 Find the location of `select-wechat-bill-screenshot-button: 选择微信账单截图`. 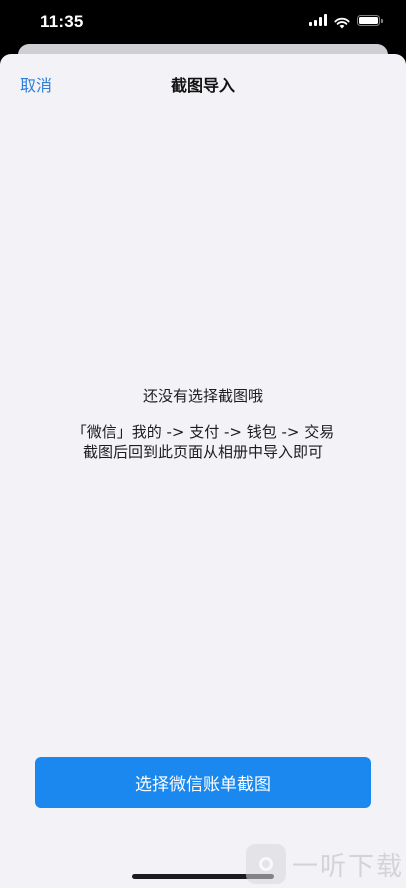

select-wechat-bill-screenshot-button: 选择微信账单截图 is located at coordinates (203, 782).